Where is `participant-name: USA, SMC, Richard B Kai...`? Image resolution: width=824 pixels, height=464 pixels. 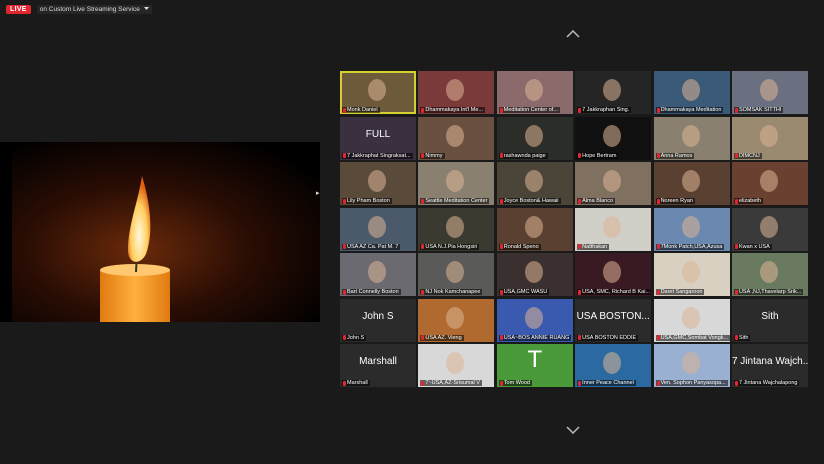
participant-name: USA, SMC, Richard B Kai... is located at coordinates (616, 292).